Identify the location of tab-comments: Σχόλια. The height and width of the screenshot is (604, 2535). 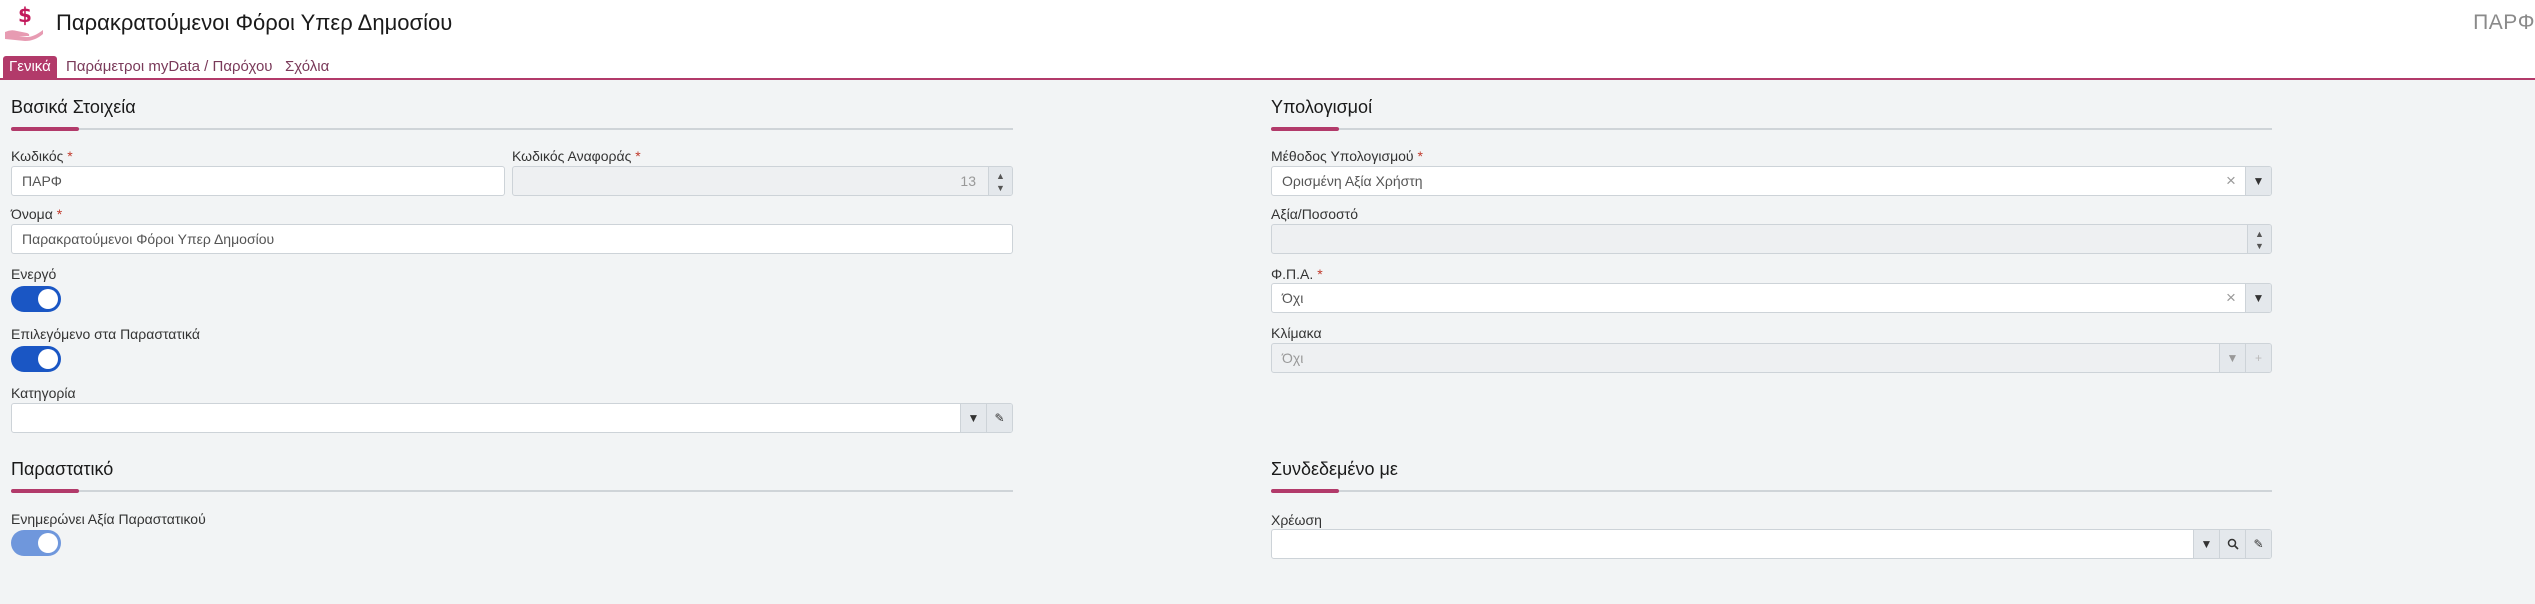
(307, 67).